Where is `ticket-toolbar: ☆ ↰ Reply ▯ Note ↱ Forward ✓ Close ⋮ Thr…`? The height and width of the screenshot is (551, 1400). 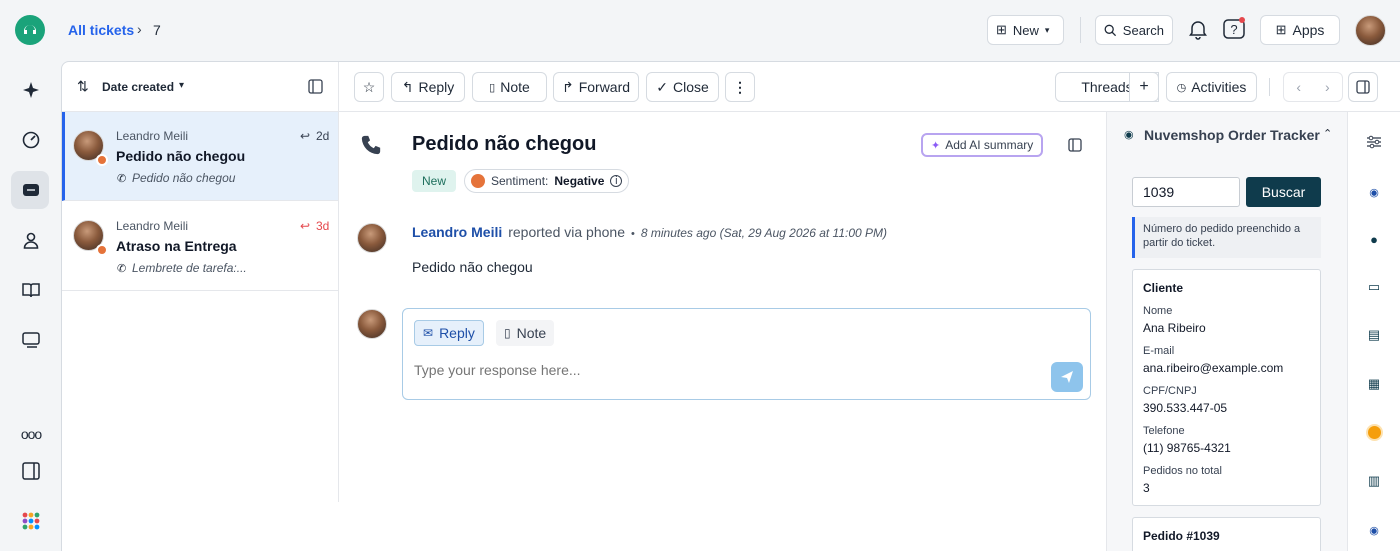 ticket-toolbar: ☆ ↰ Reply ▯ Note ↱ Forward ✓ Close ⋮ Thr… is located at coordinates (869, 87).